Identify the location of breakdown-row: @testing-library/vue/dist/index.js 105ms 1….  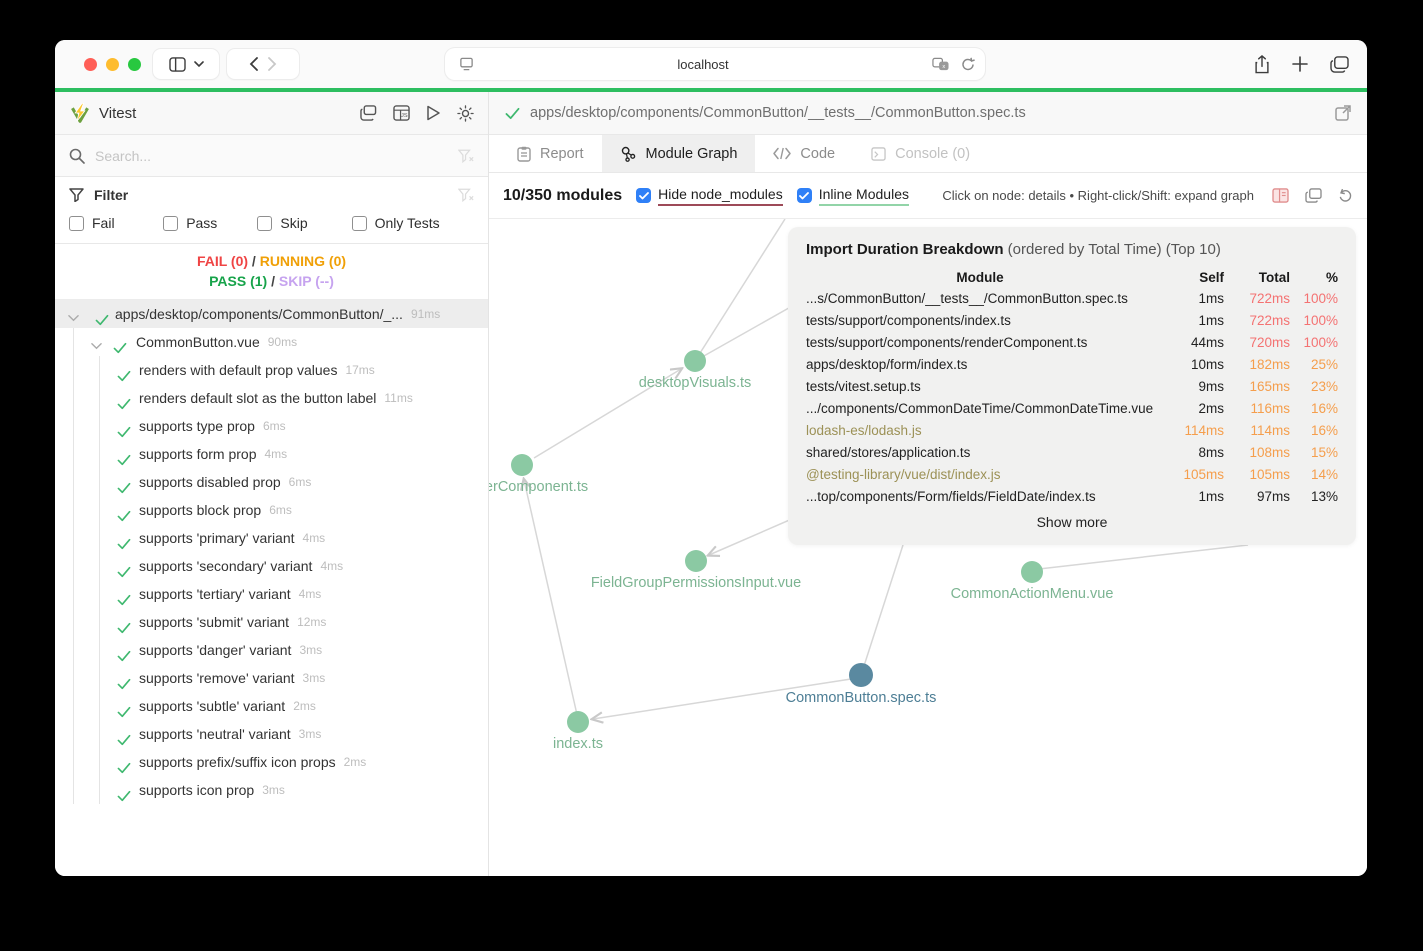
(1072, 475).